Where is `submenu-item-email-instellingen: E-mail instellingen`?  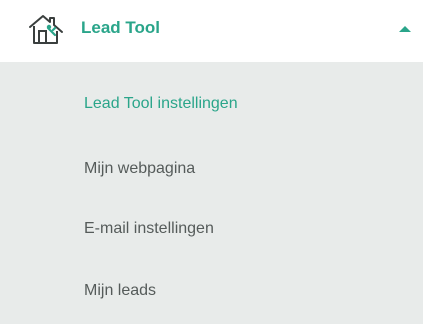 submenu-item-email-instellingen: E-mail instellingen is located at coordinates (149, 229).